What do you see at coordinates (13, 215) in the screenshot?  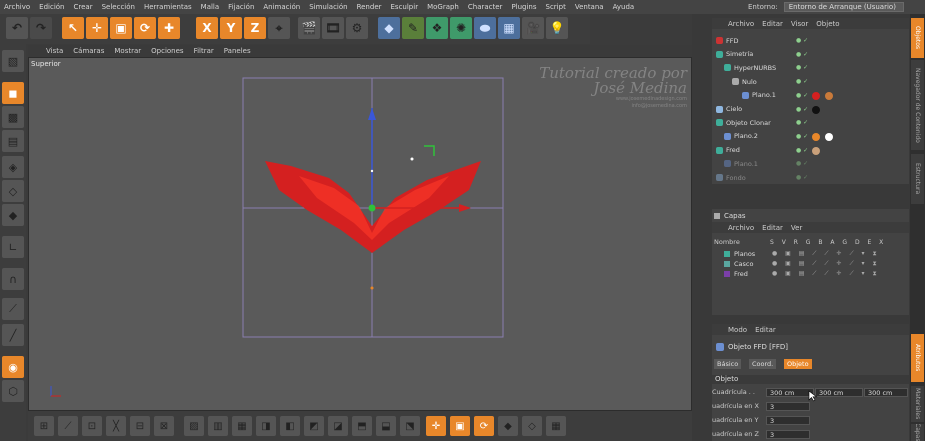 I see `polygons-mode-icon: ◆` at bounding box center [13, 215].